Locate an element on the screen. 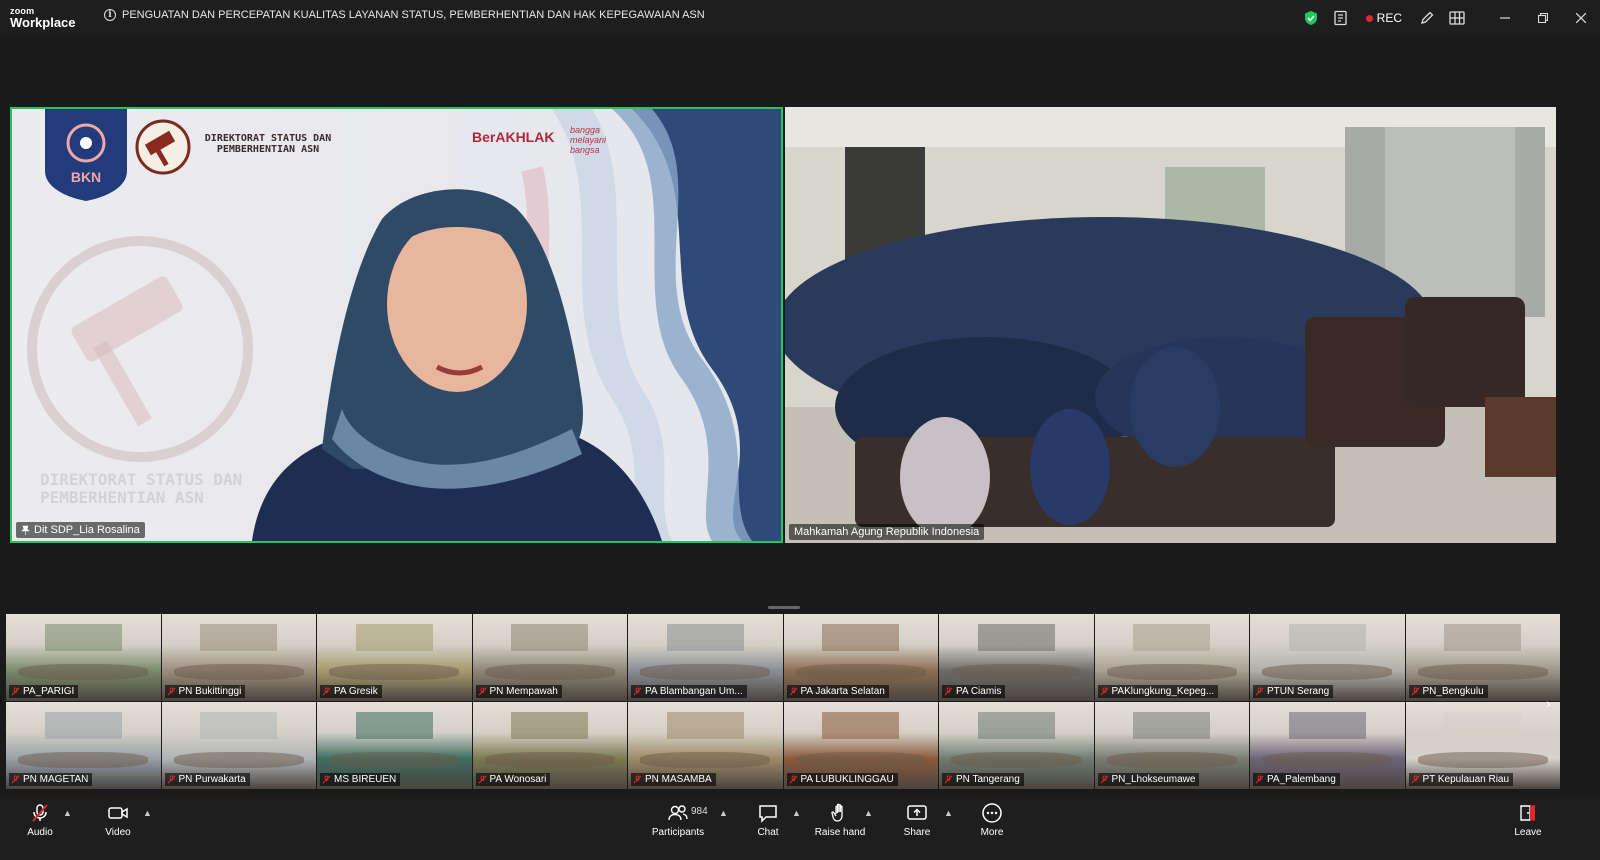 The height and width of the screenshot is (860, 1600). participant-tile: PA Ciamis is located at coordinates (1017, 658).